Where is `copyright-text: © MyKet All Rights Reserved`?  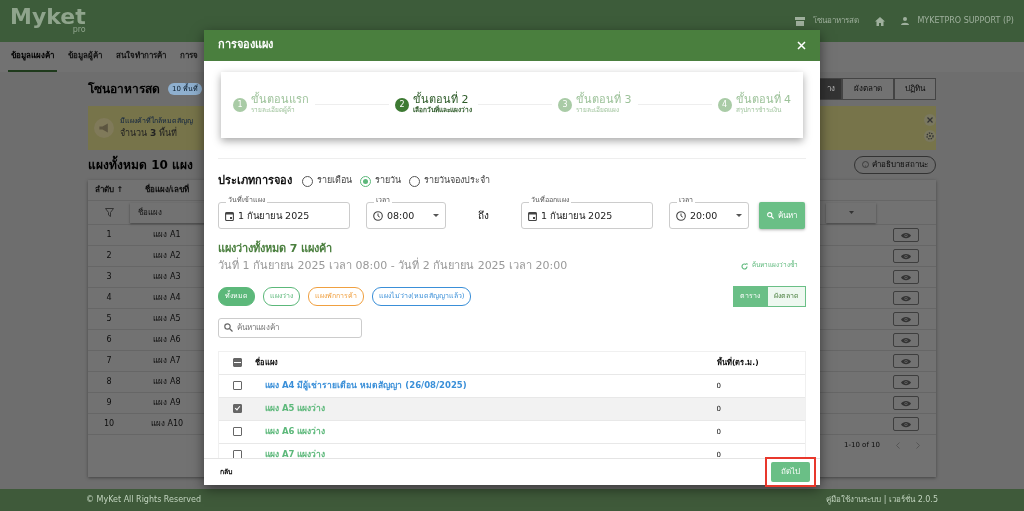
copyright-text: © MyKet All Rights Reserved is located at coordinates (144, 500).